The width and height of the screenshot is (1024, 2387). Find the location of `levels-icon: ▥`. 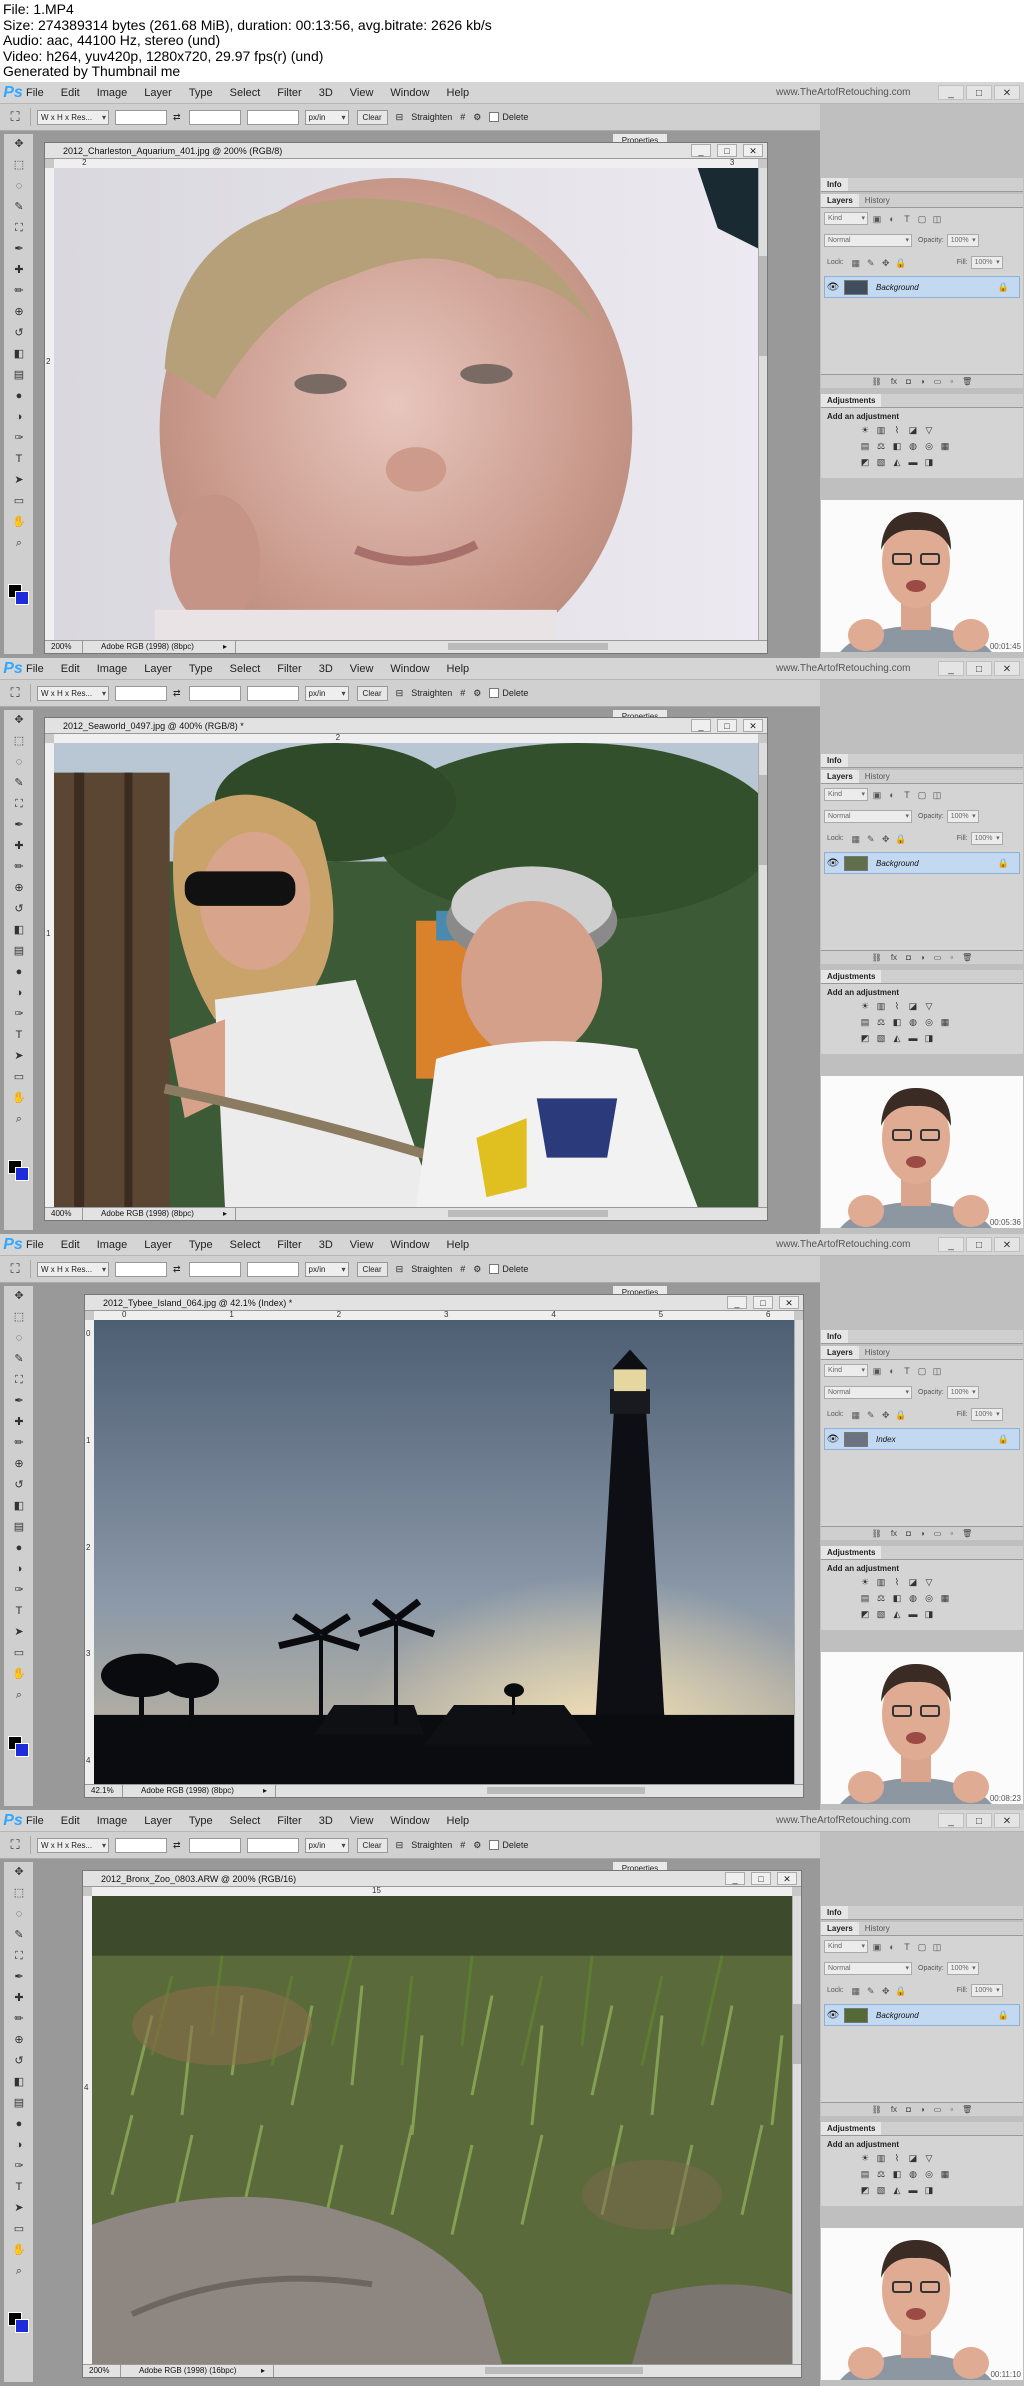

levels-icon: ▥ is located at coordinates (881, 430).